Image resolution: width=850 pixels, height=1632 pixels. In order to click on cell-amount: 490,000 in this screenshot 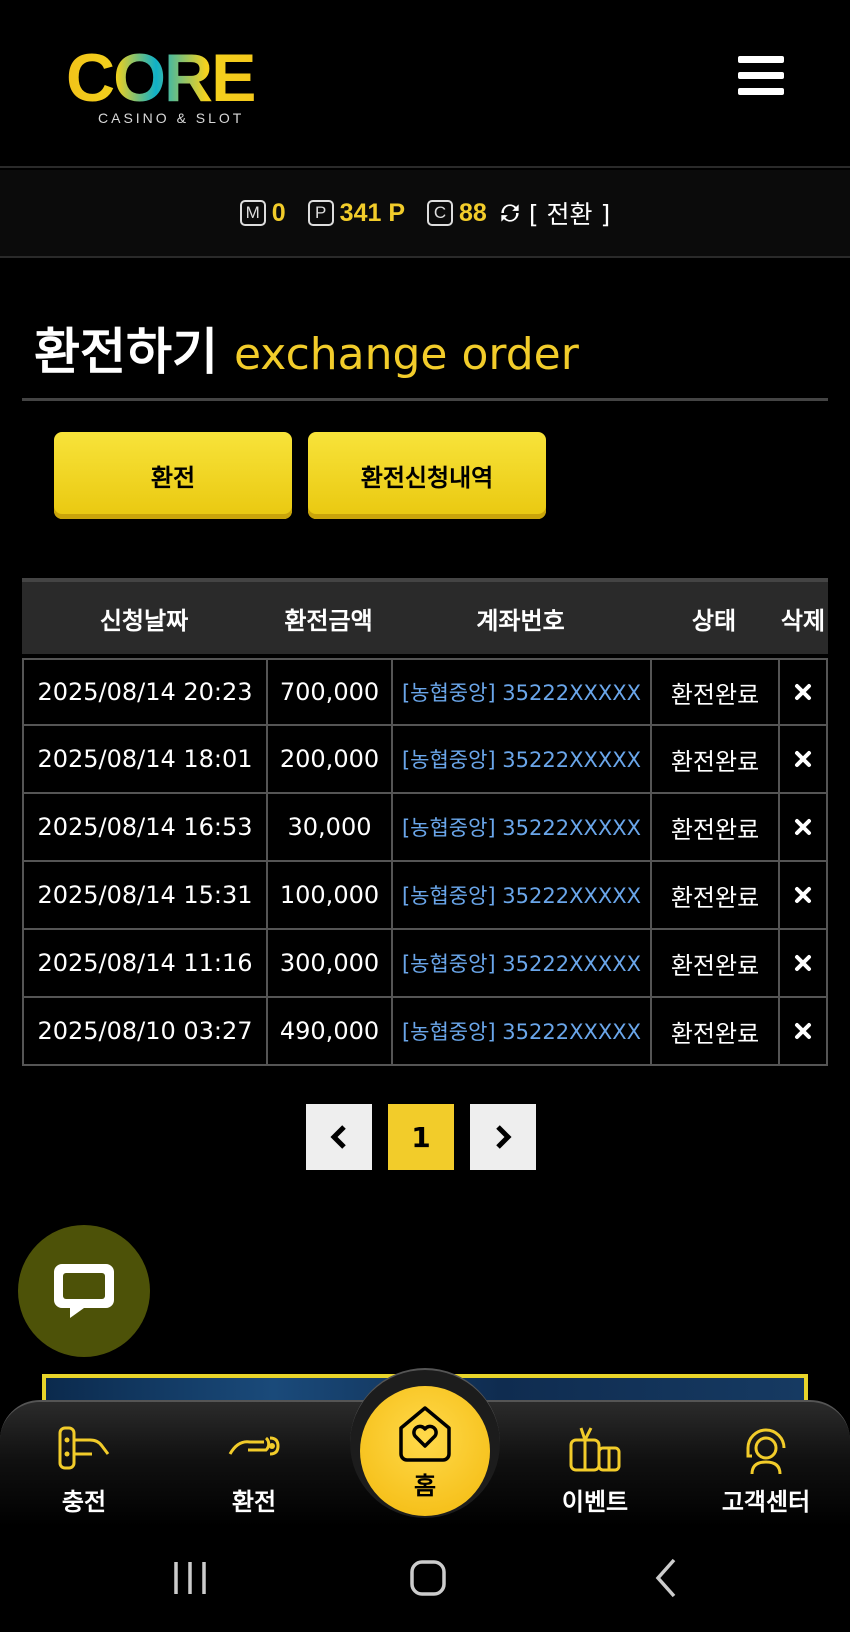, I will do `click(328, 1032)`.